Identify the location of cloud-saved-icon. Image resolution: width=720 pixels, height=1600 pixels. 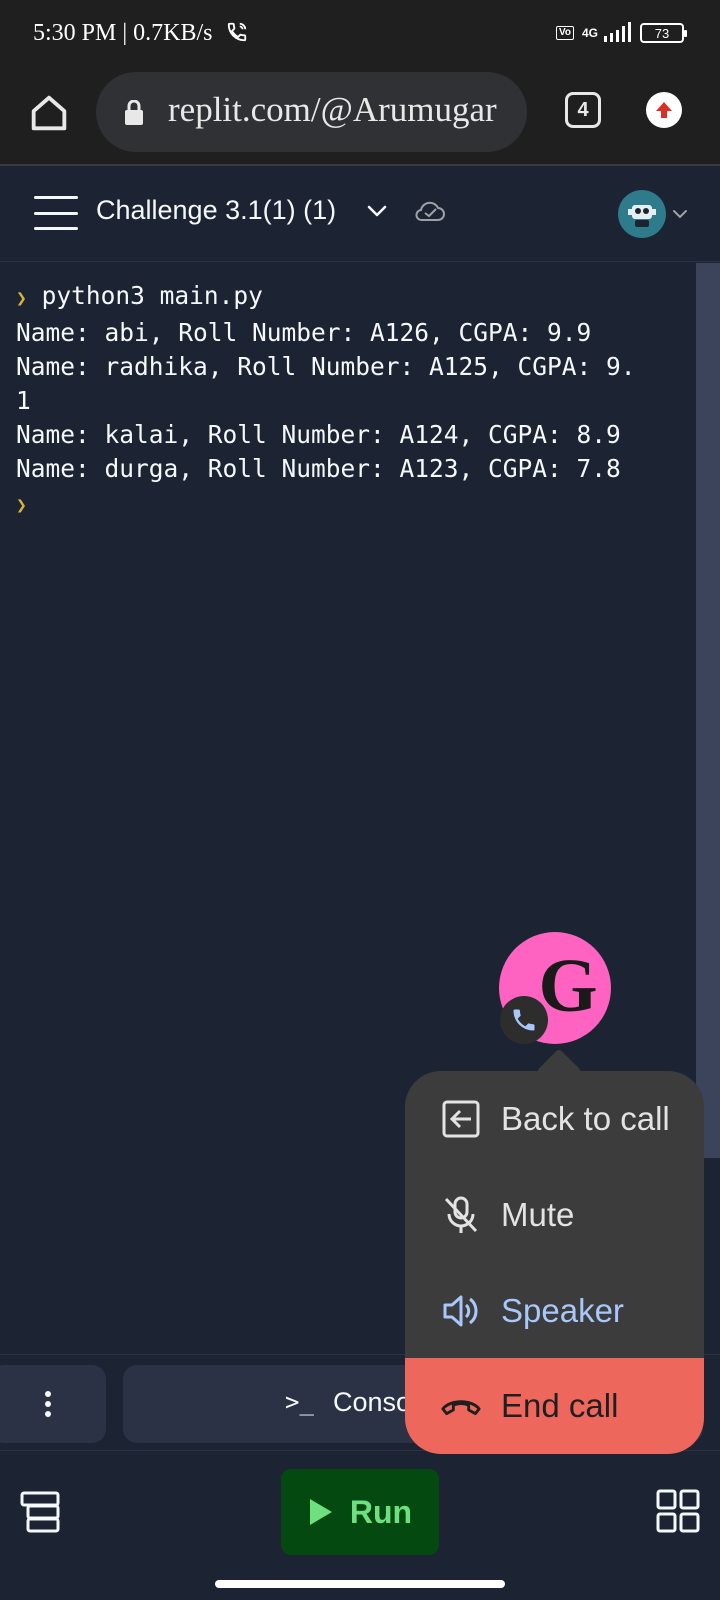
(430, 212).